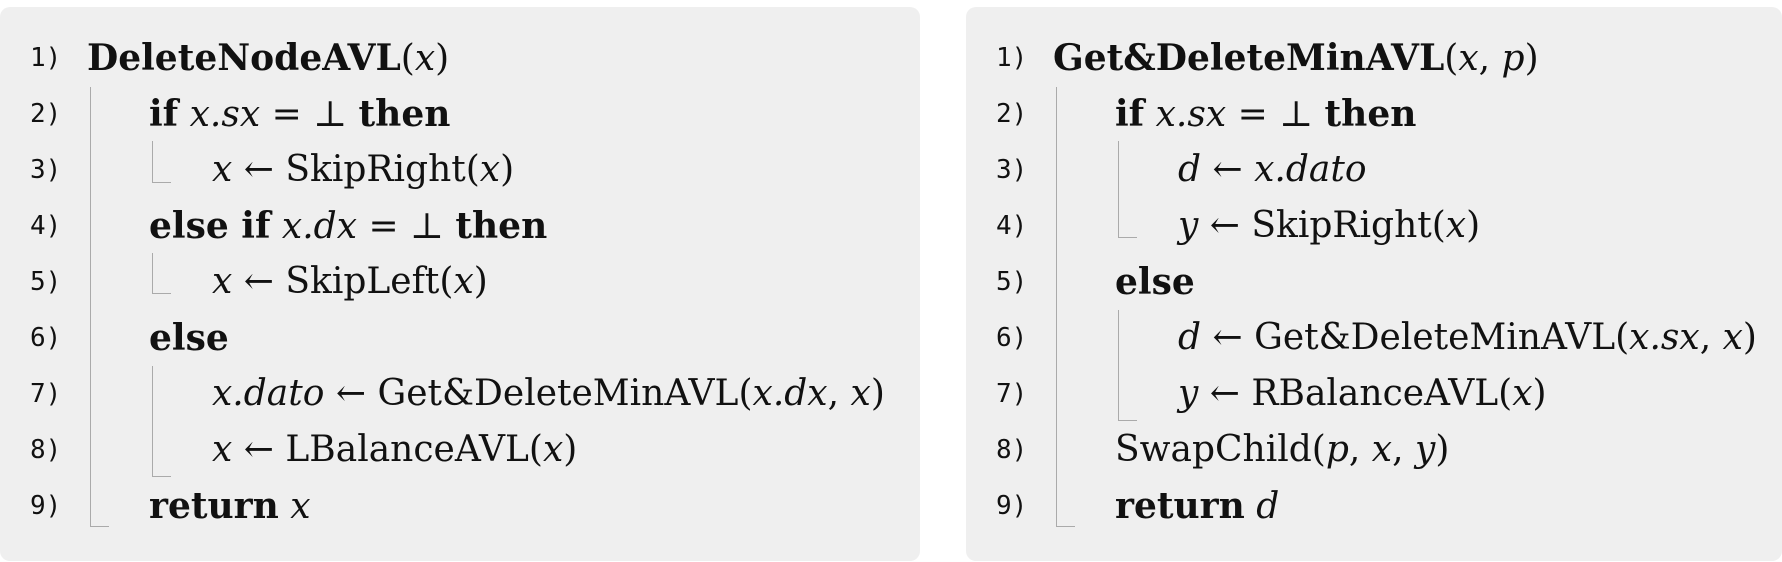 This screenshot has height=562, width=1782. I want to click on code-statement: x ← LBalanceAVL(x), so click(394, 450).